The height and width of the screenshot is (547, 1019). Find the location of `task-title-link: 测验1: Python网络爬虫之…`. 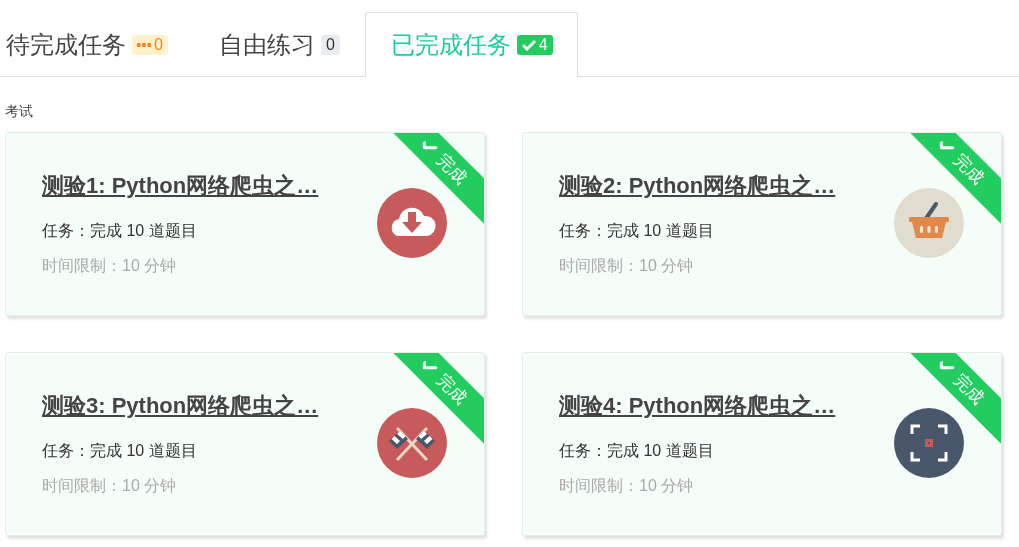

task-title-link: 测验1: Python网络爬虫之… is located at coordinates (180, 186).